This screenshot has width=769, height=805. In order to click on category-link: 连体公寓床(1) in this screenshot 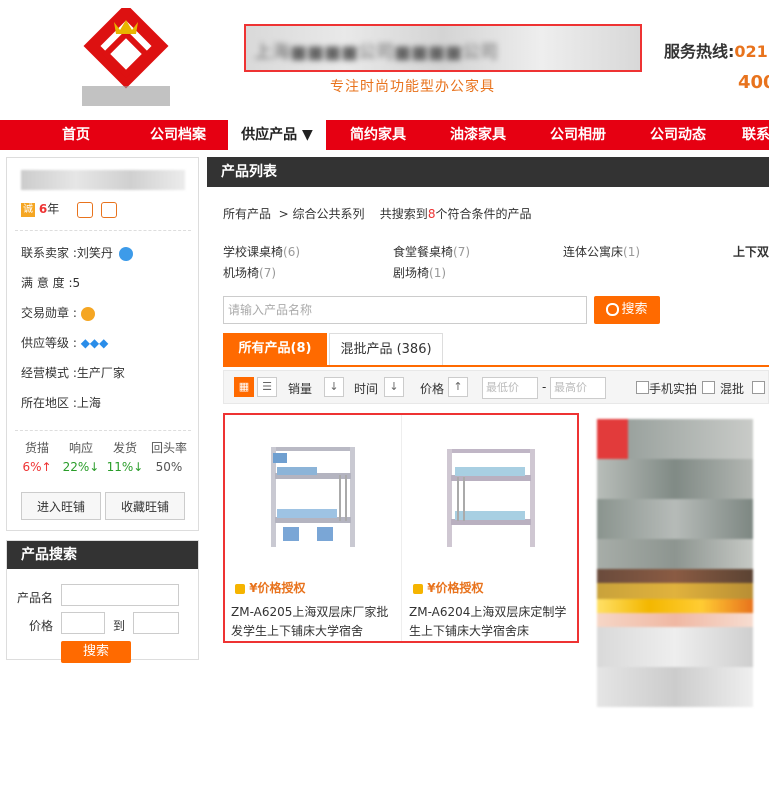, I will do `click(601, 251)`.